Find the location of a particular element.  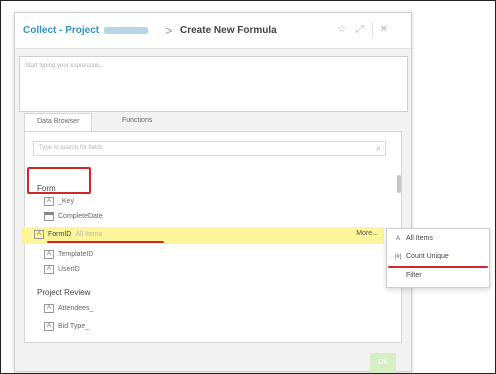

field-bid-type: A Bid Type_ is located at coordinates (66, 329).